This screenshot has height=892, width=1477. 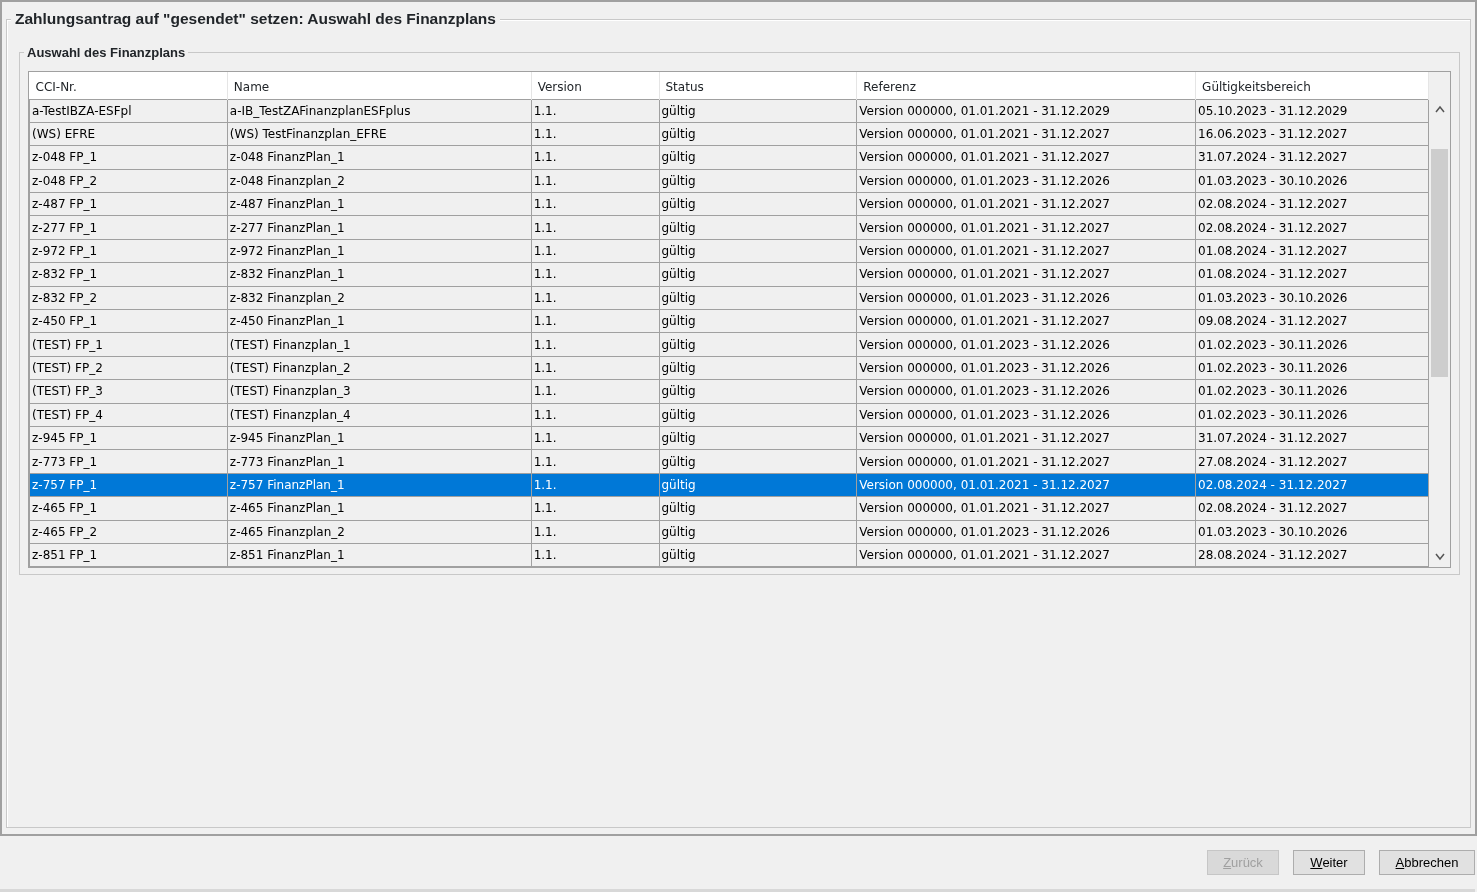 What do you see at coordinates (379, 532) in the screenshot?
I see `table-cell: z-465 Finanzplan_2` at bounding box center [379, 532].